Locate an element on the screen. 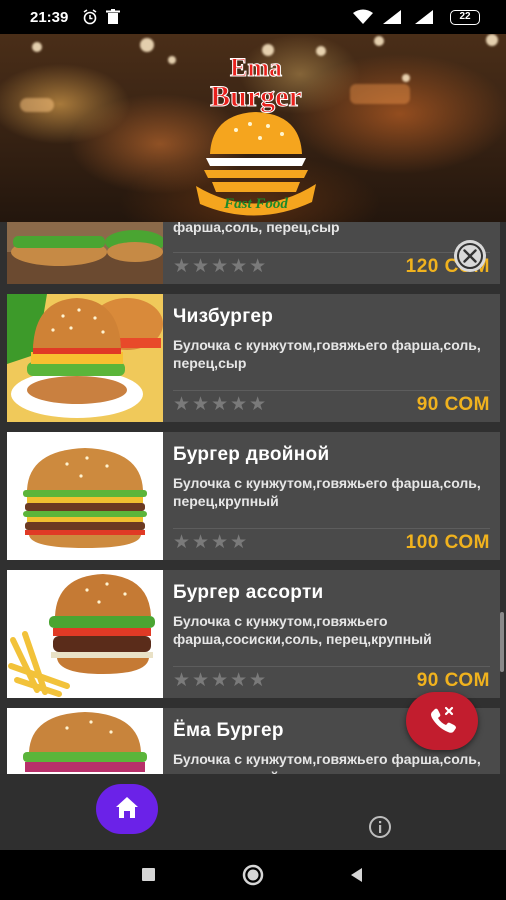  menu-item-title: Бургер двойной is located at coordinates (251, 454).